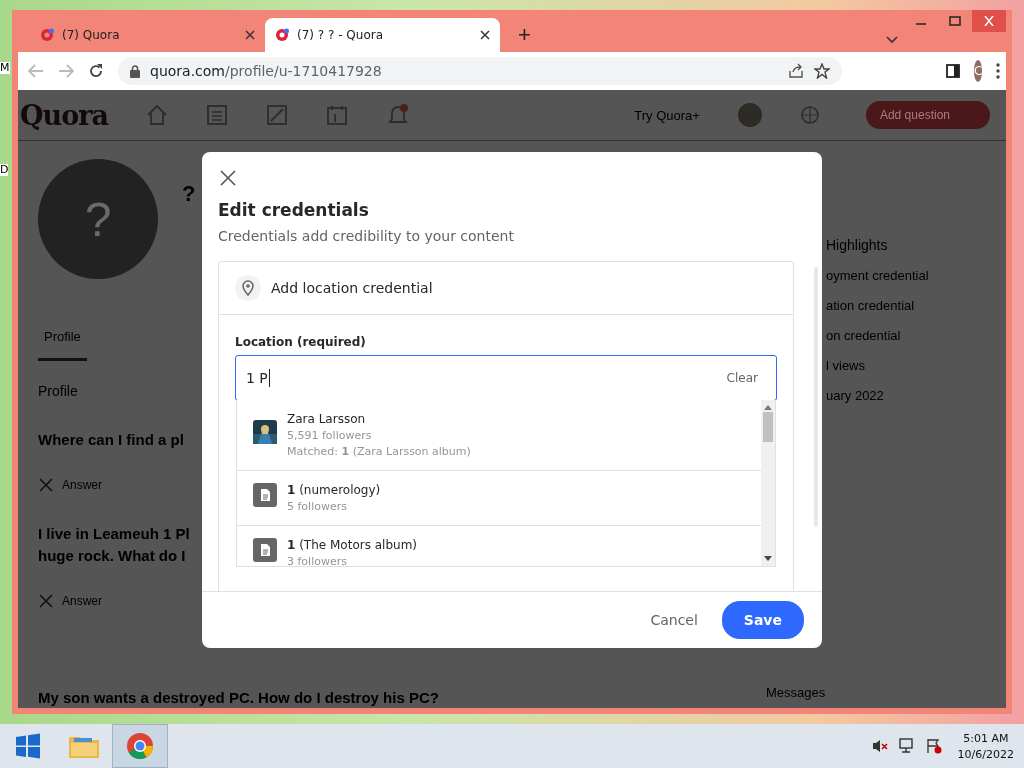 This screenshot has height=768, width=1024. Describe the element at coordinates (846, 365) in the screenshot. I see `highlight-item: l views` at that location.